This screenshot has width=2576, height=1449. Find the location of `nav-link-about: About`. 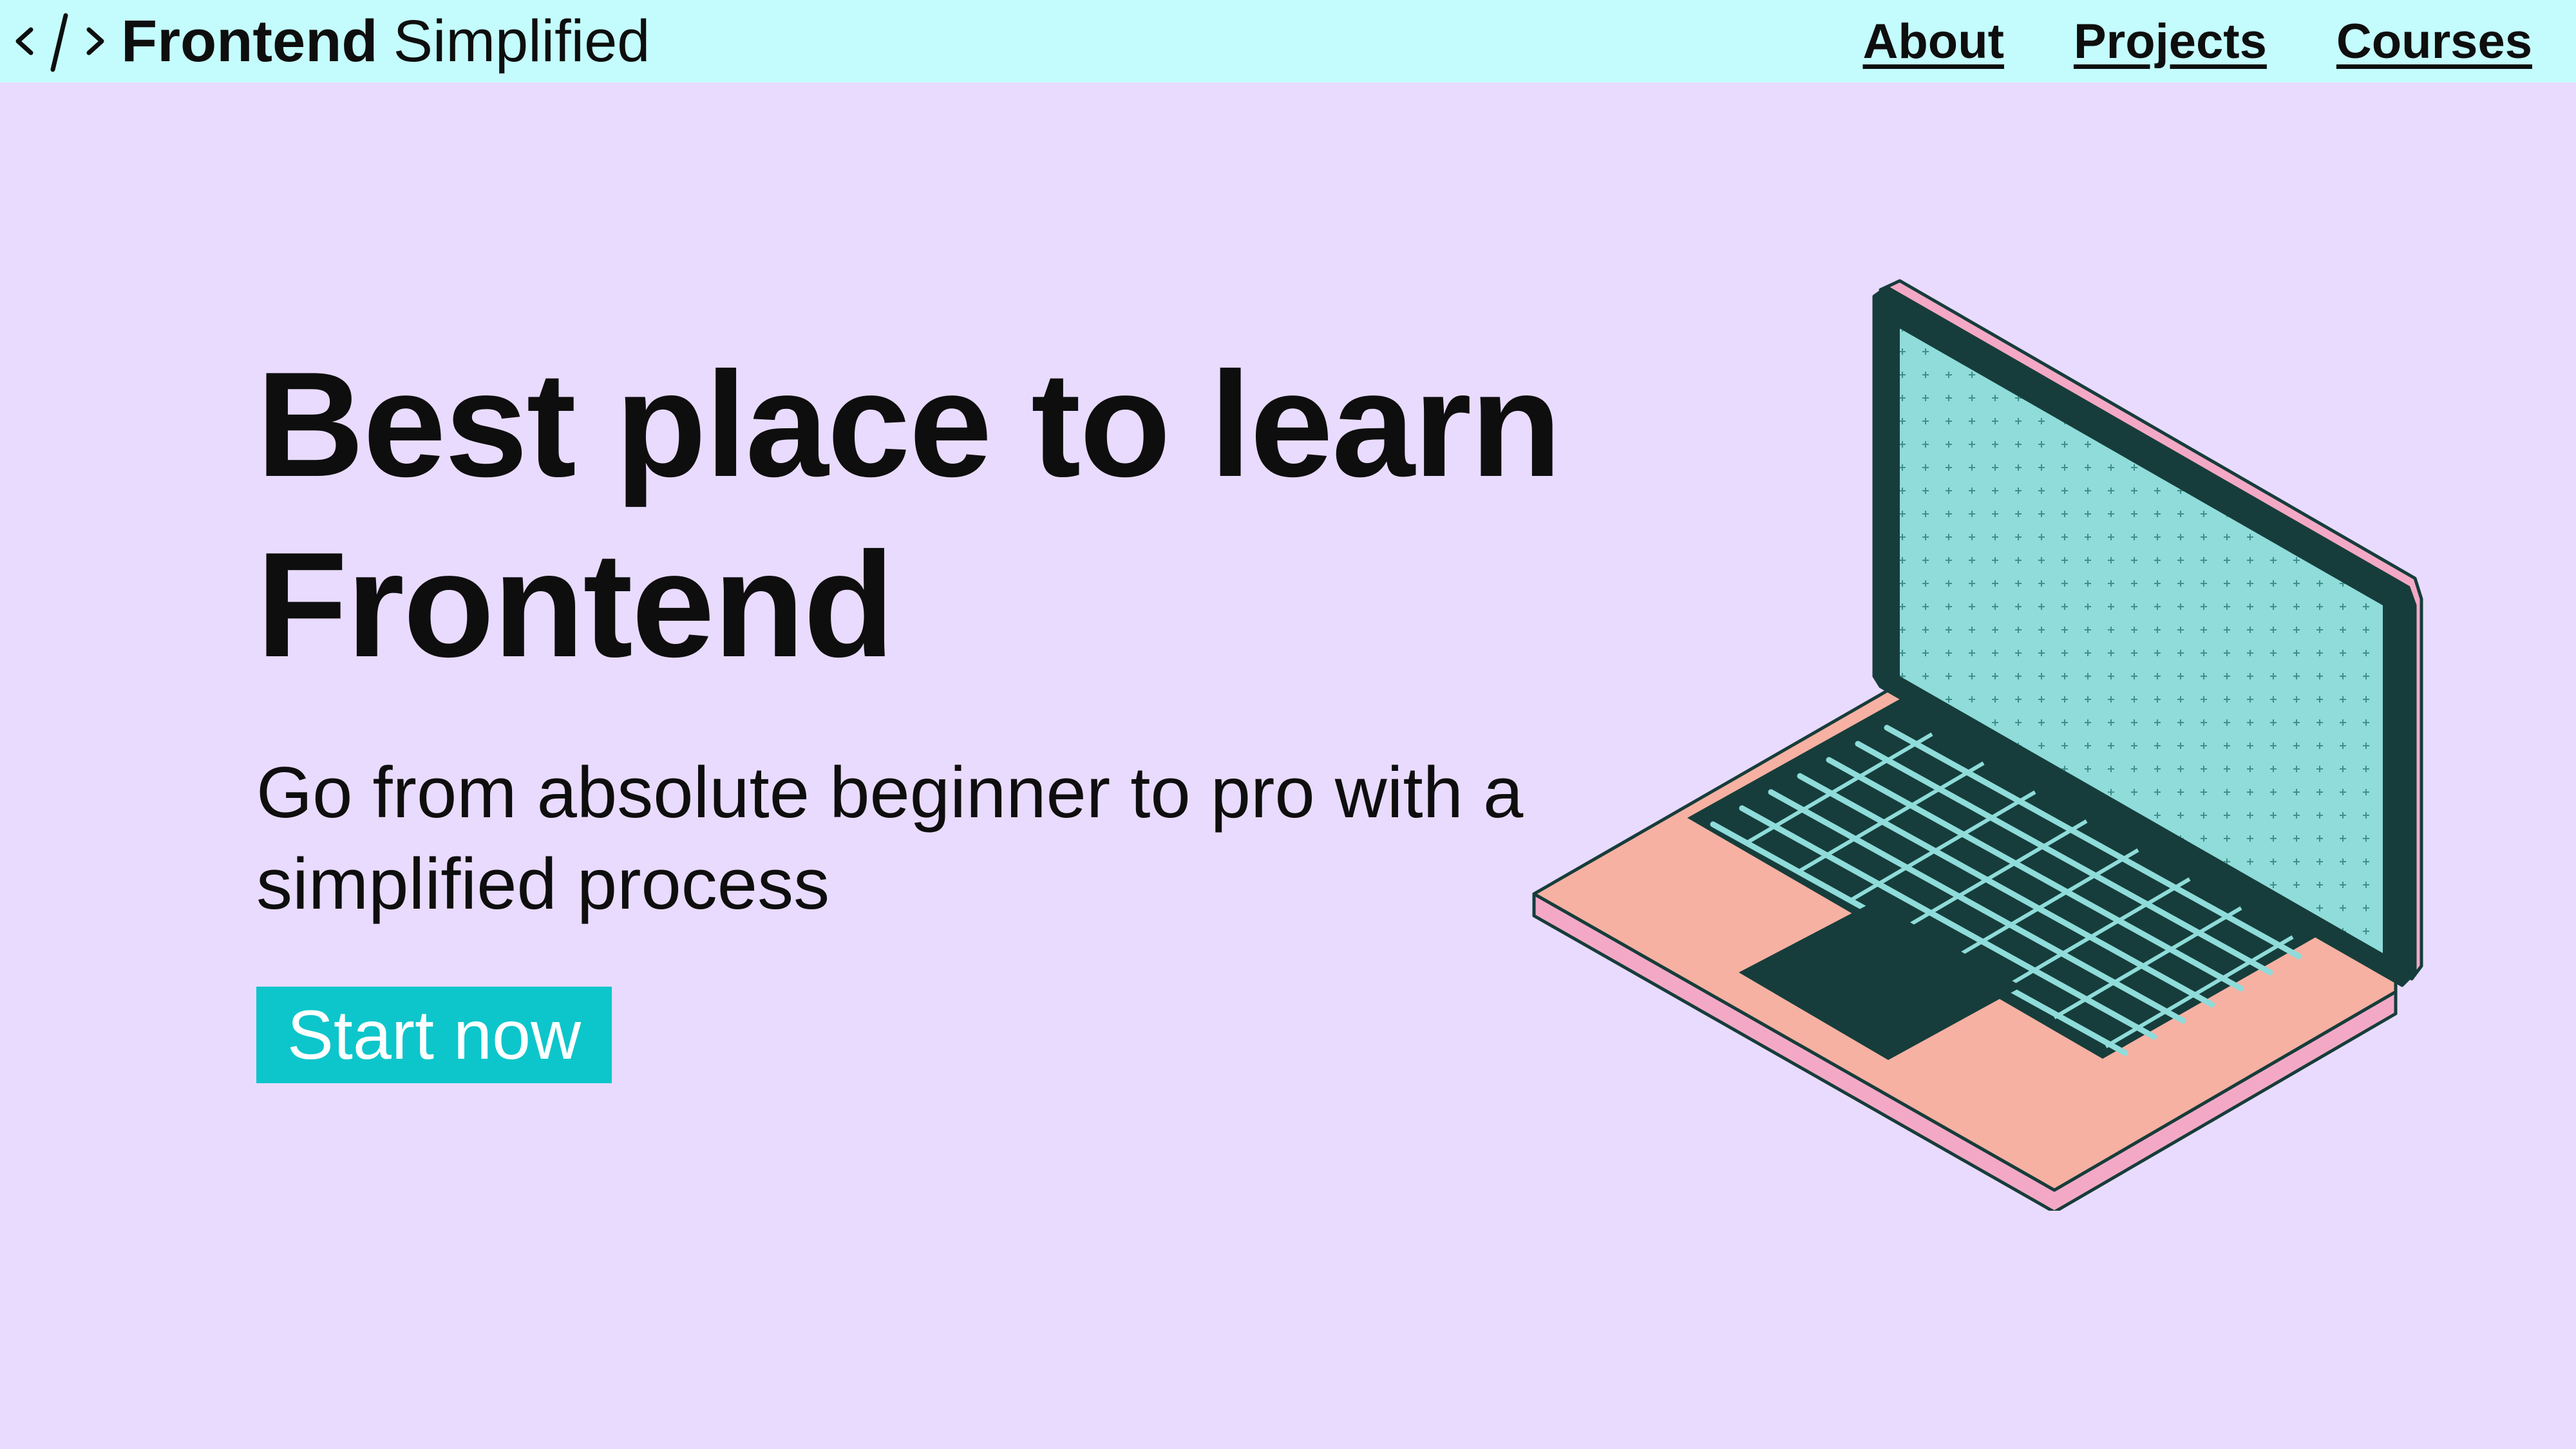

nav-link-about: About is located at coordinates (1933, 42).